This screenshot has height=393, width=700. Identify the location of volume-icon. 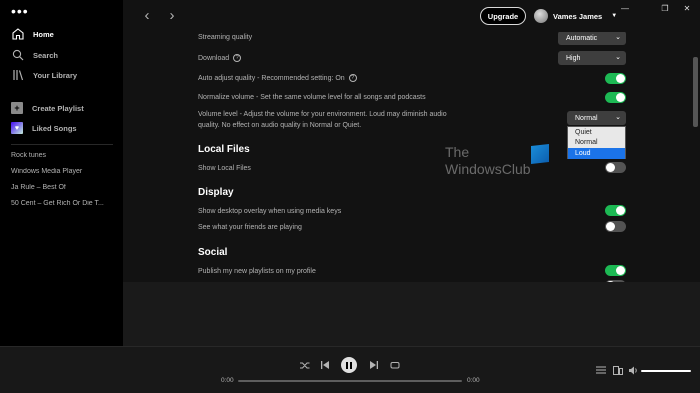
(634, 370).